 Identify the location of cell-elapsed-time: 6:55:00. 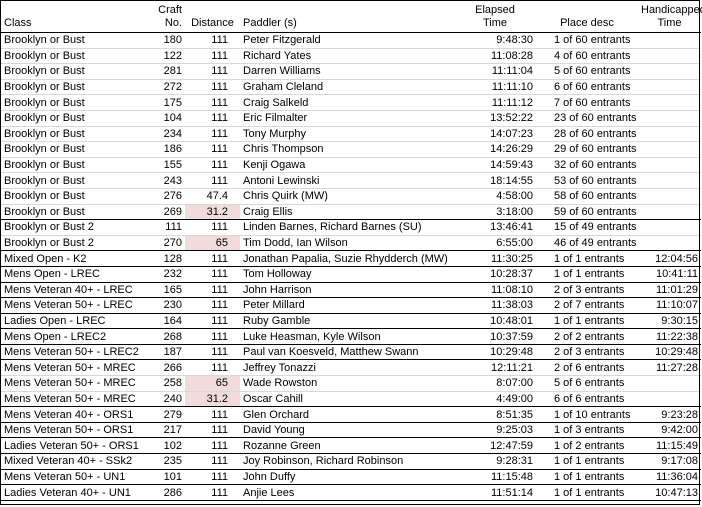
(495, 243).